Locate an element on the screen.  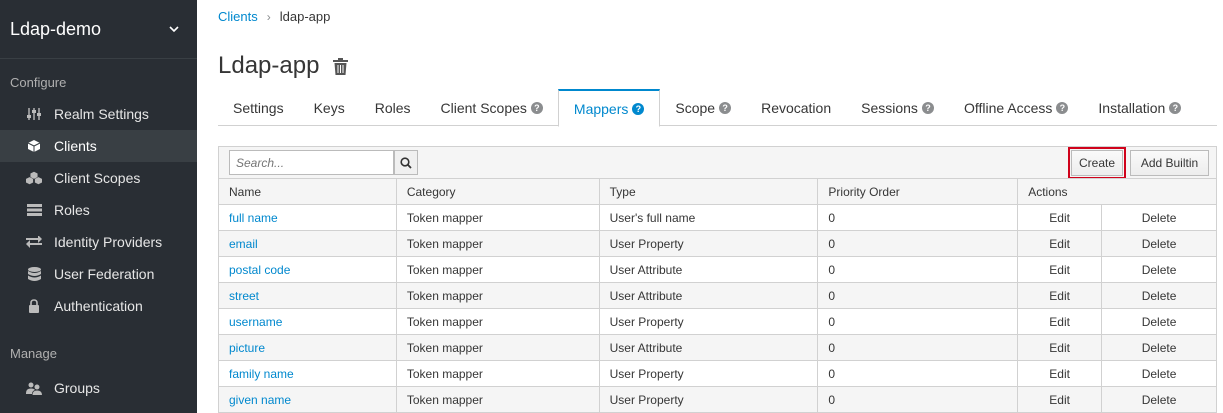
realm-name: Ldap-demo is located at coordinates (56, 28).